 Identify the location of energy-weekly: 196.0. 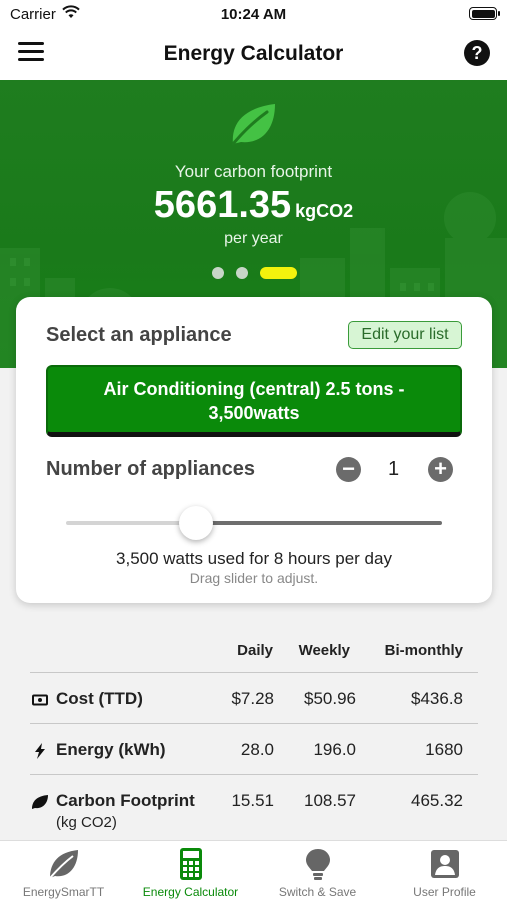
(334, 749).